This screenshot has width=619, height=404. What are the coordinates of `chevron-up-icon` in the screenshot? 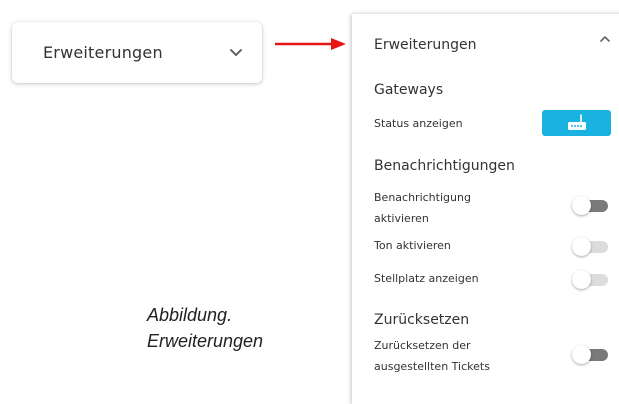 It's located at (605, 39).